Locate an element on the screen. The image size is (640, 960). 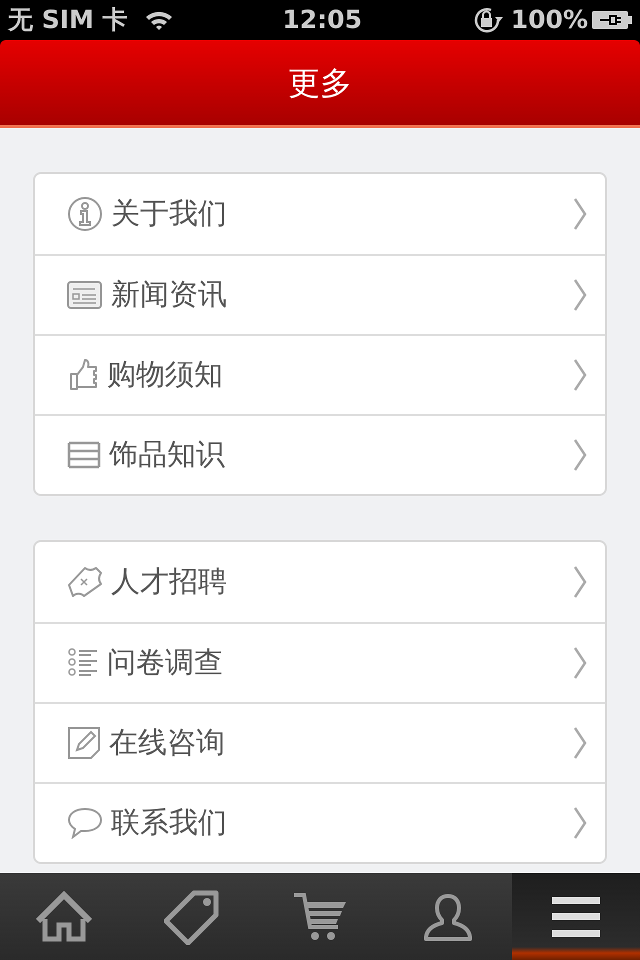
user-icon is located at coordinates (448, 916).